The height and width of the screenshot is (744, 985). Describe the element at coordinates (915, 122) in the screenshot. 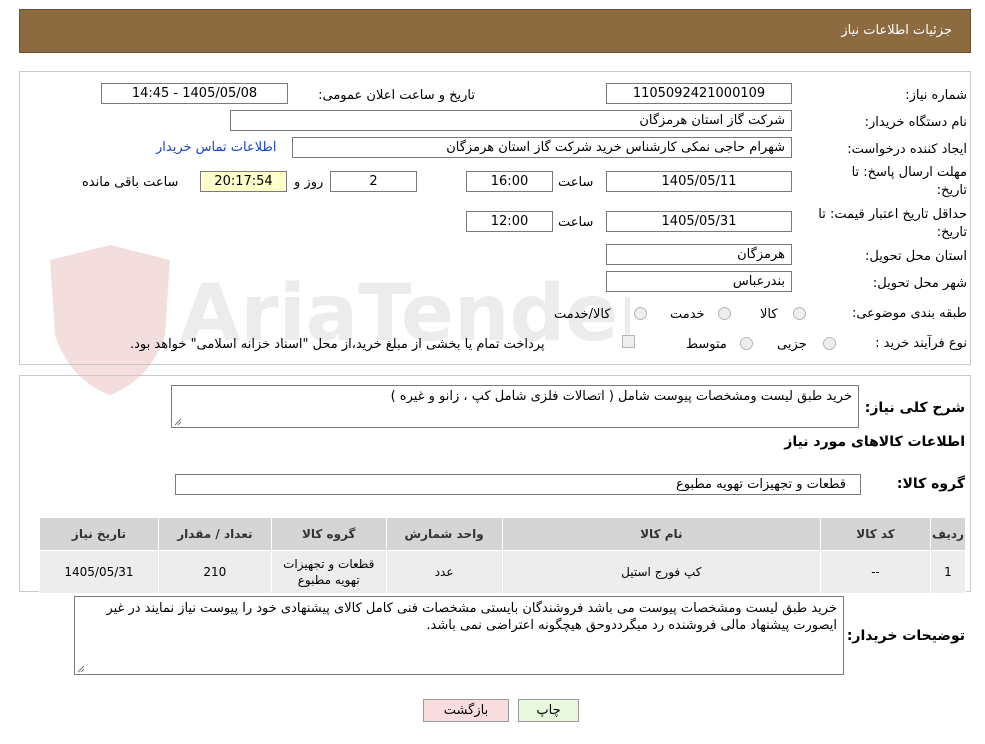

I see `buyer-org-label: نام دستگاه خریدار:` at that location.